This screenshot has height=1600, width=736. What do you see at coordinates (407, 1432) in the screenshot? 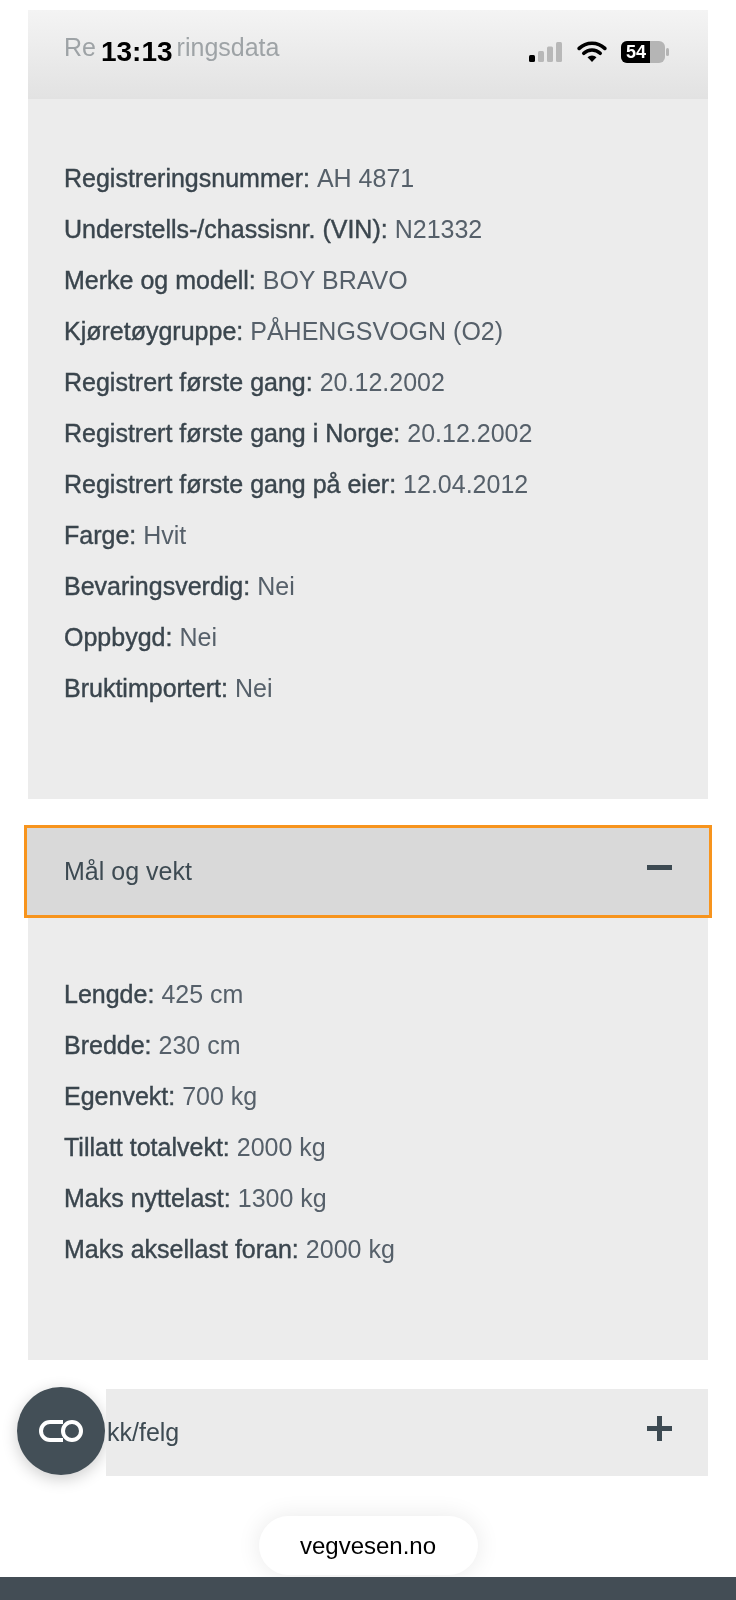
I see `accordion-header: kk/felg` at bounding box center [407, 1432].